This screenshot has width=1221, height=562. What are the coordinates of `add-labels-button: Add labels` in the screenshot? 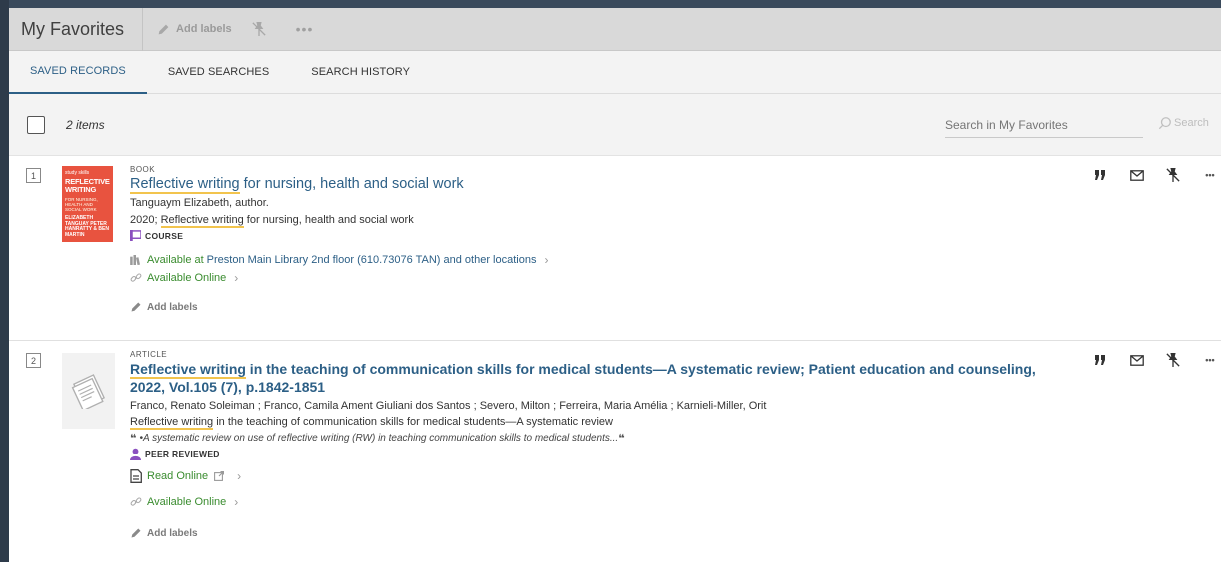 It's located at (194, 29).